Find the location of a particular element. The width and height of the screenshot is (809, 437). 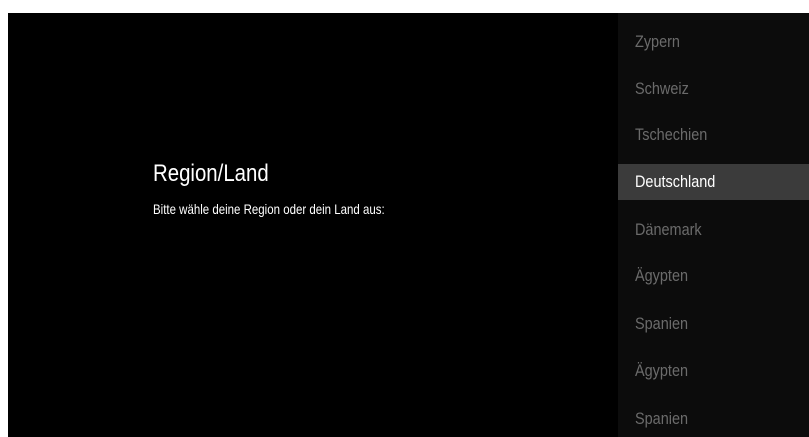

country-option-label: Dänemark is located at coordinates (668, 229).